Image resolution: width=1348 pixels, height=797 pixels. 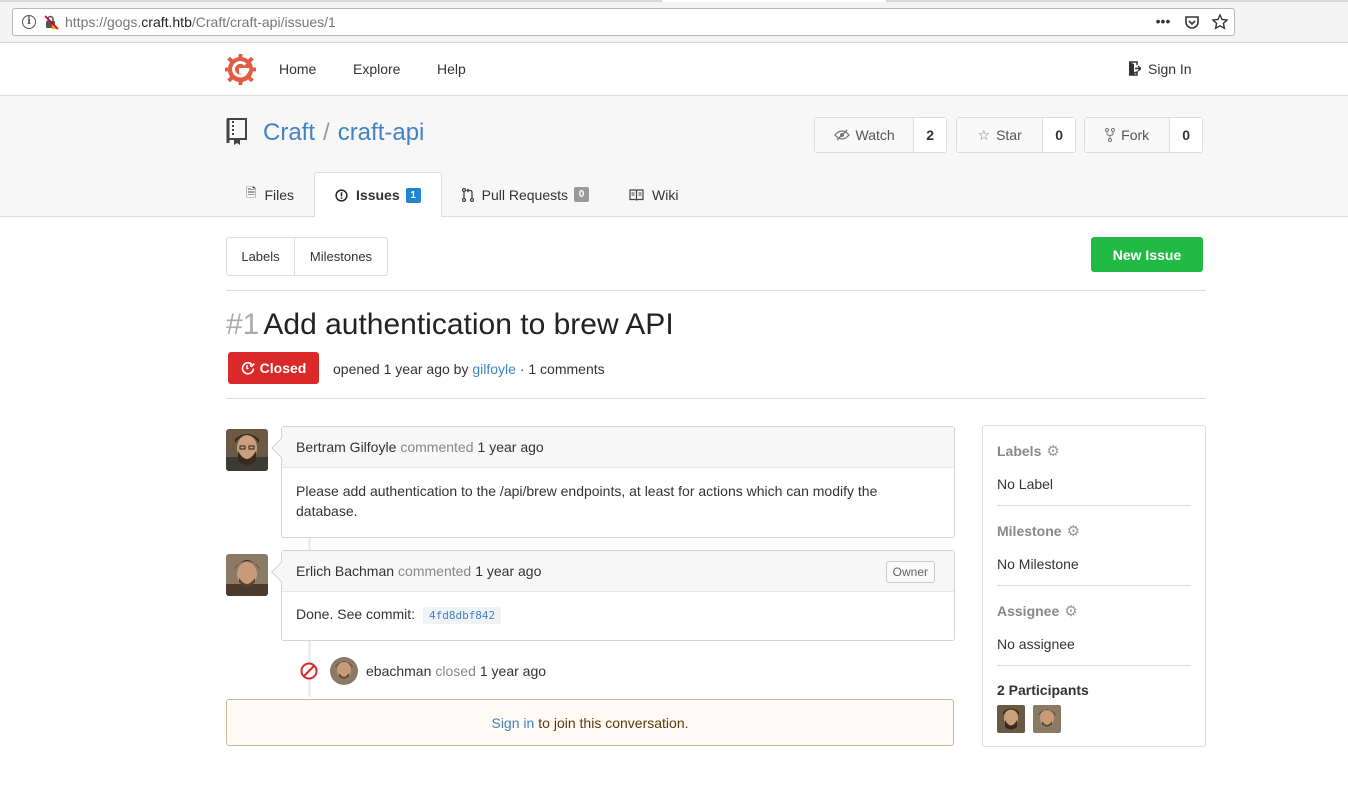 What do you see at coordinates (512, 723) in the screenshot?
I see `signin-prompt-link: Sign in` at bounding box center [512, 723].